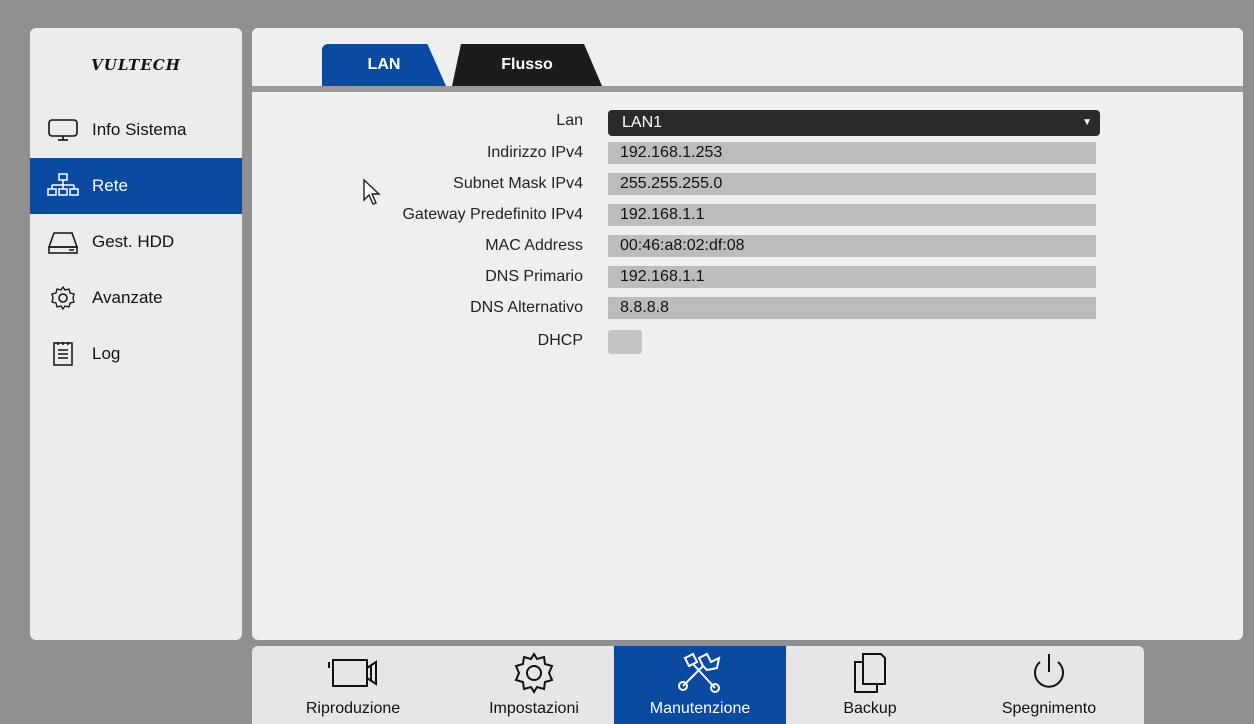 The width and height of the screenshot is (1254, 724). What do you see at coordinates (63, 186) in the screenshot?
I see `network-icon` at bounding box center [63, 186].